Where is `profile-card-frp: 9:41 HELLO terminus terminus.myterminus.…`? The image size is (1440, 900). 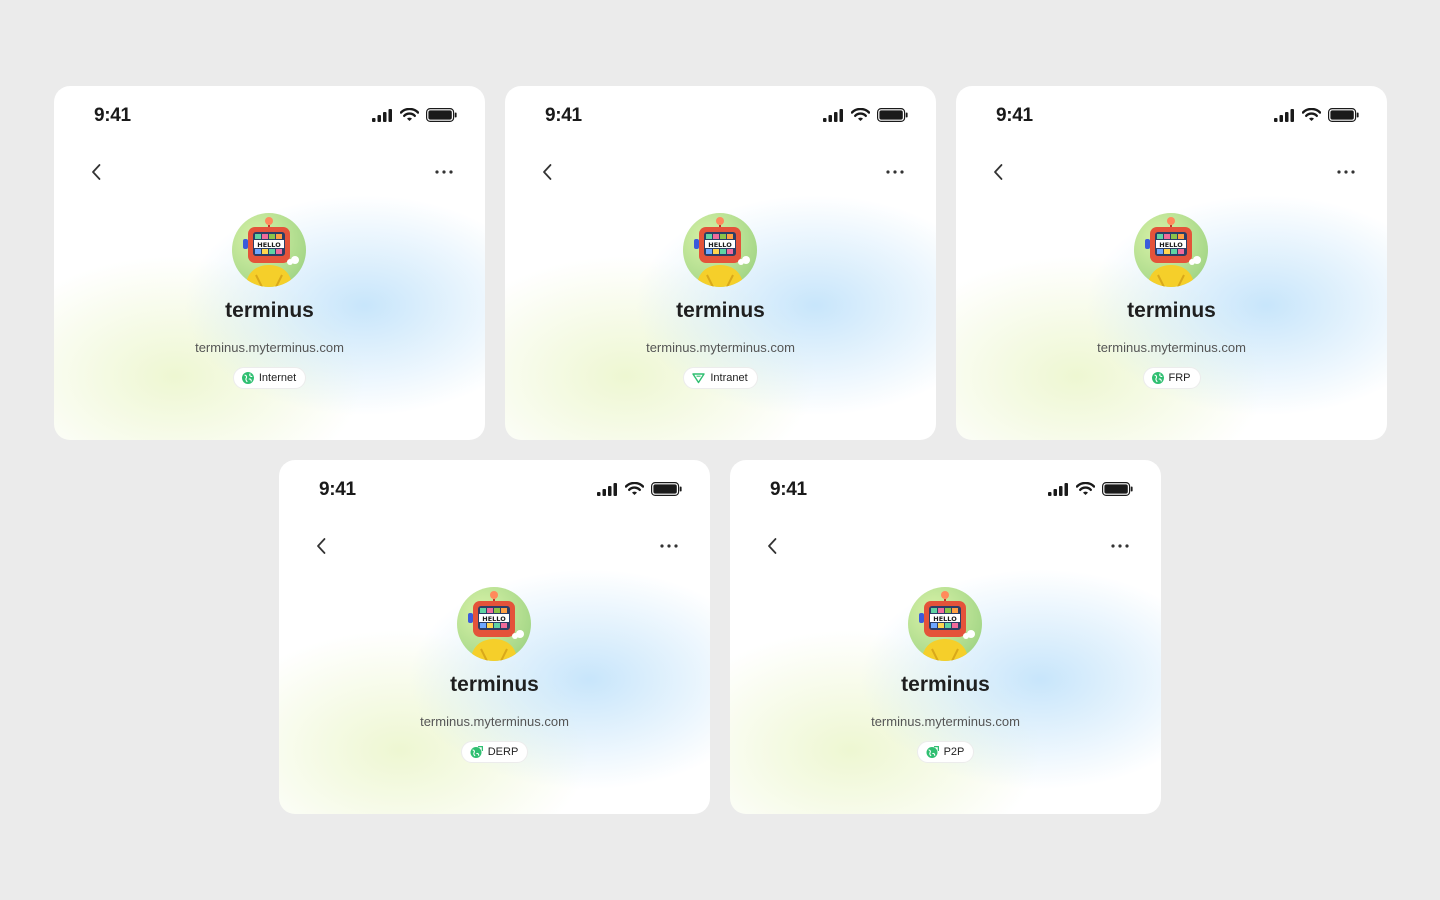
profile-card-frp: 9:41 HELLO terminus terminus.myterminus.… is located at coordinates (1171, 263).